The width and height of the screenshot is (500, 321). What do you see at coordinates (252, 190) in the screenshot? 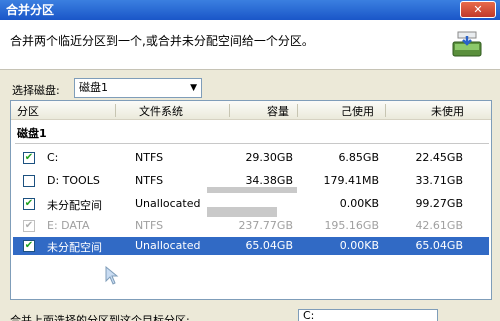
I see `obscured-region` at bounding box center [252, 190].